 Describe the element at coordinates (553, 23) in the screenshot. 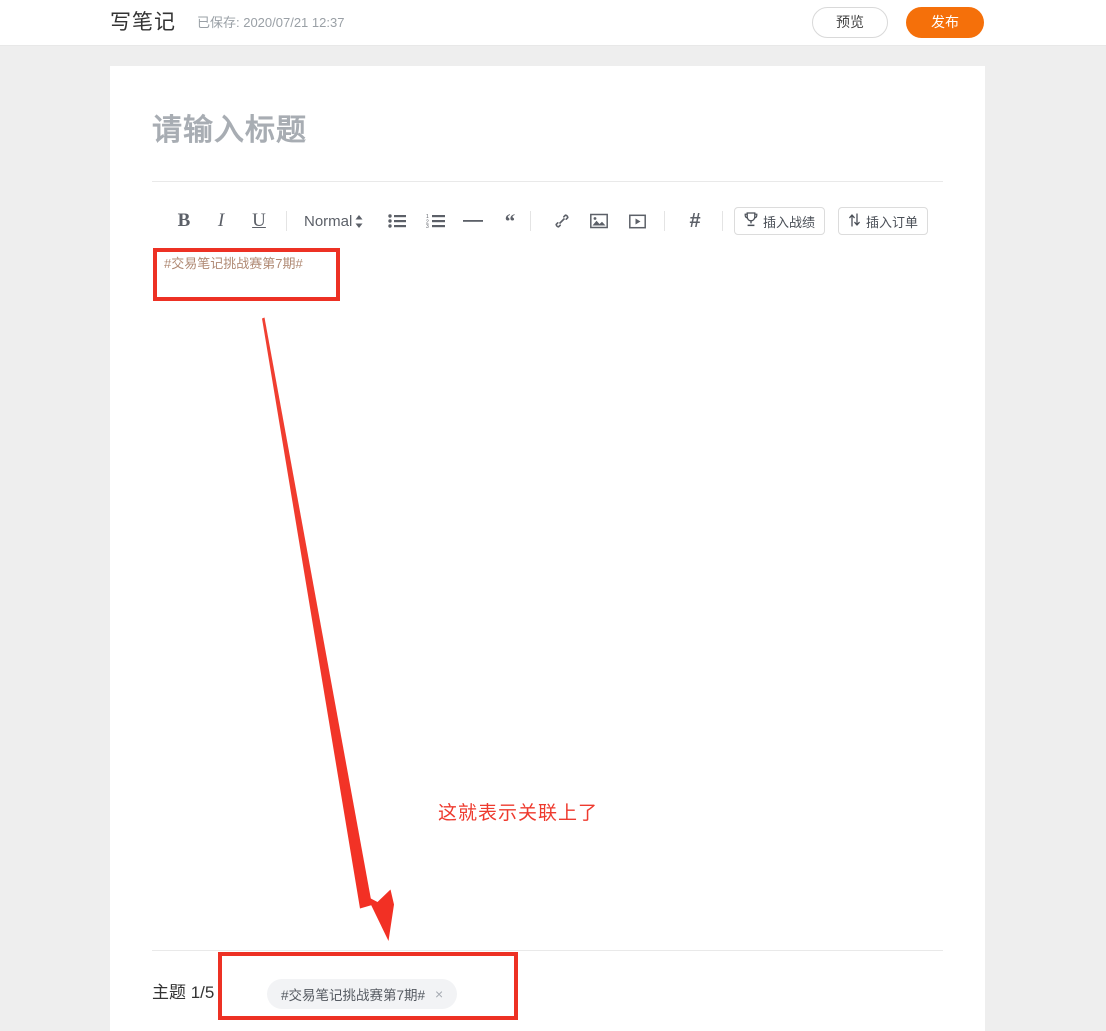

I see `app-header: 写笔记 已保存: 2020/07/21 12:37 预览 发布` at that location.